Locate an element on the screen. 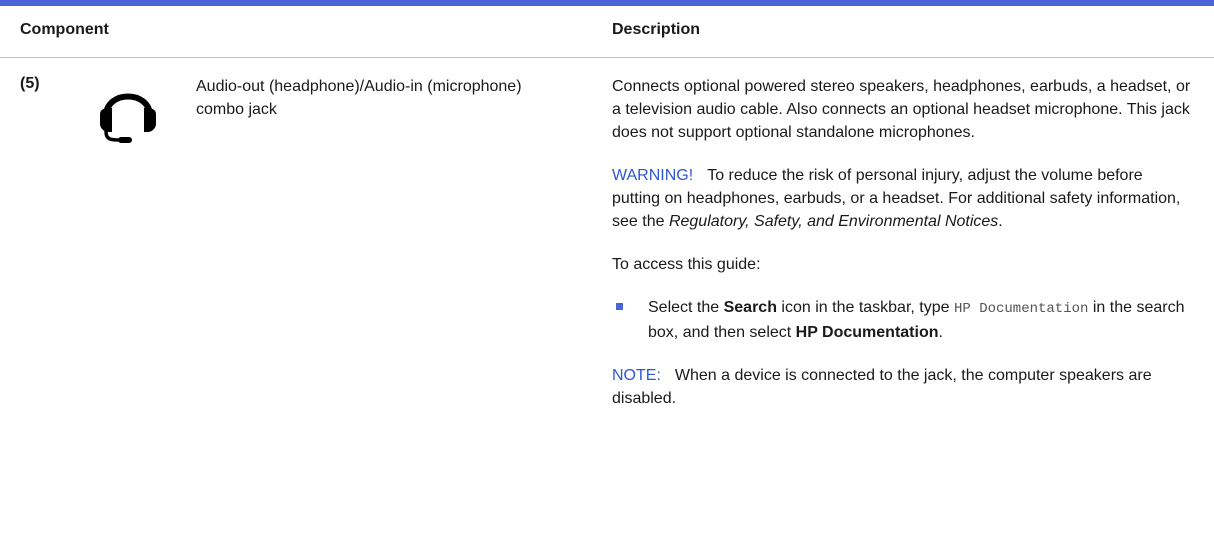  warning-label: WARNING! is located at coordinates (653, 175).